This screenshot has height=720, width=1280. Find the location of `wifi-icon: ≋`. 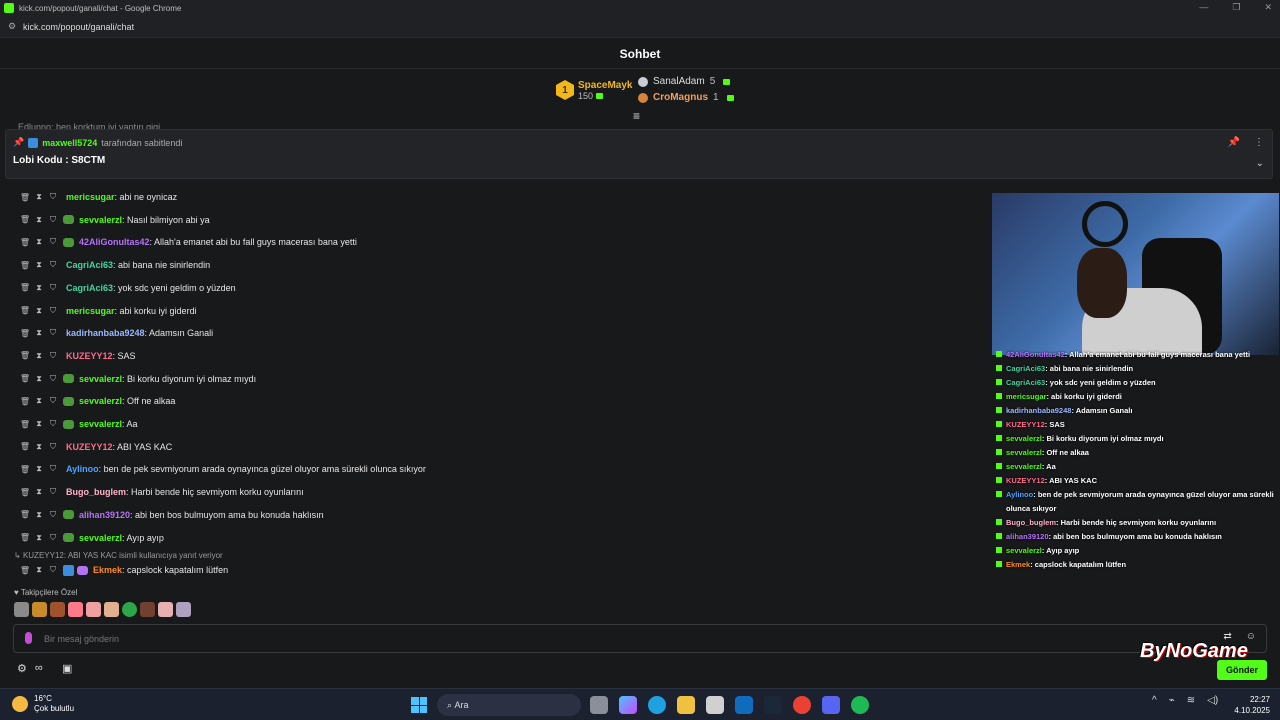

wifi-icon: ≋ is located at coordinates (1191, 700).